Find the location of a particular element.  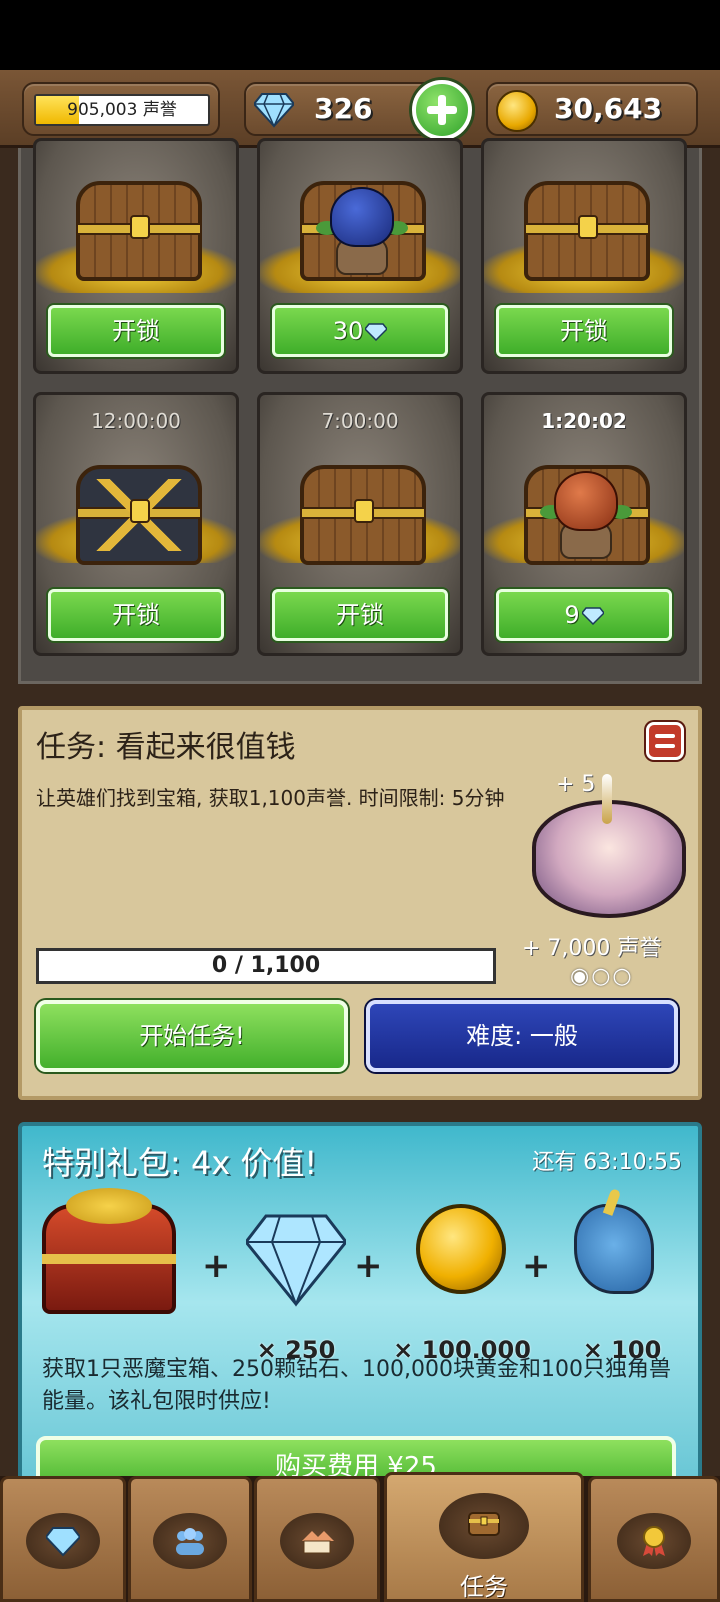

tab-achievements is located at coordinates (654, 1539).